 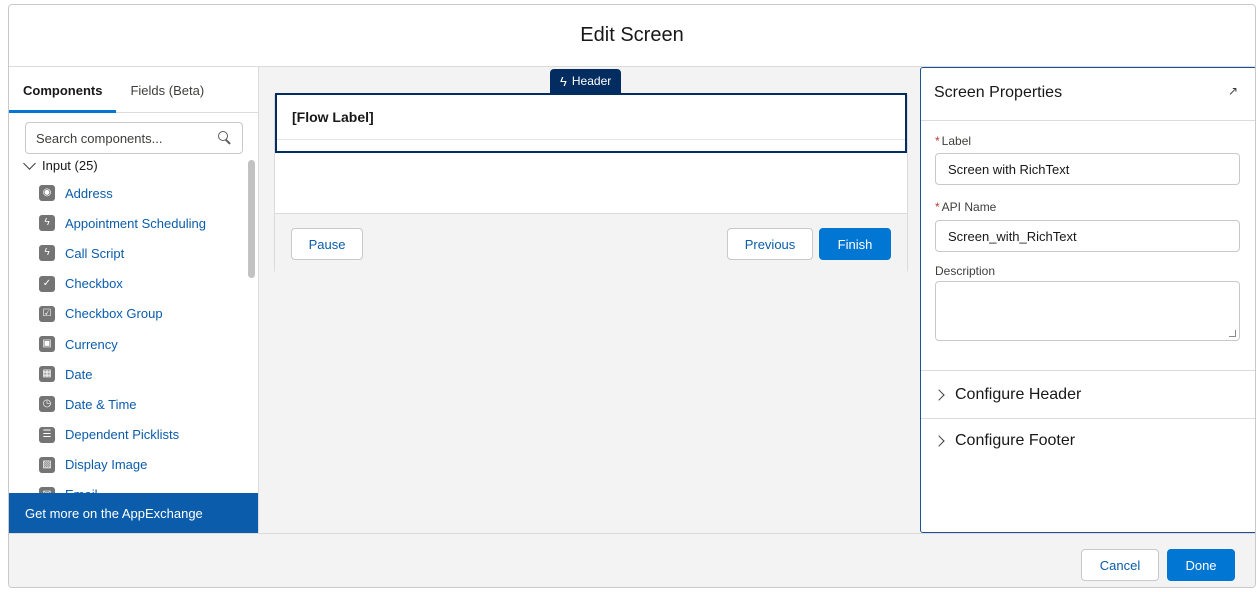 I want to click on checkbox-icon: ✓, so click(x=47, y=283).